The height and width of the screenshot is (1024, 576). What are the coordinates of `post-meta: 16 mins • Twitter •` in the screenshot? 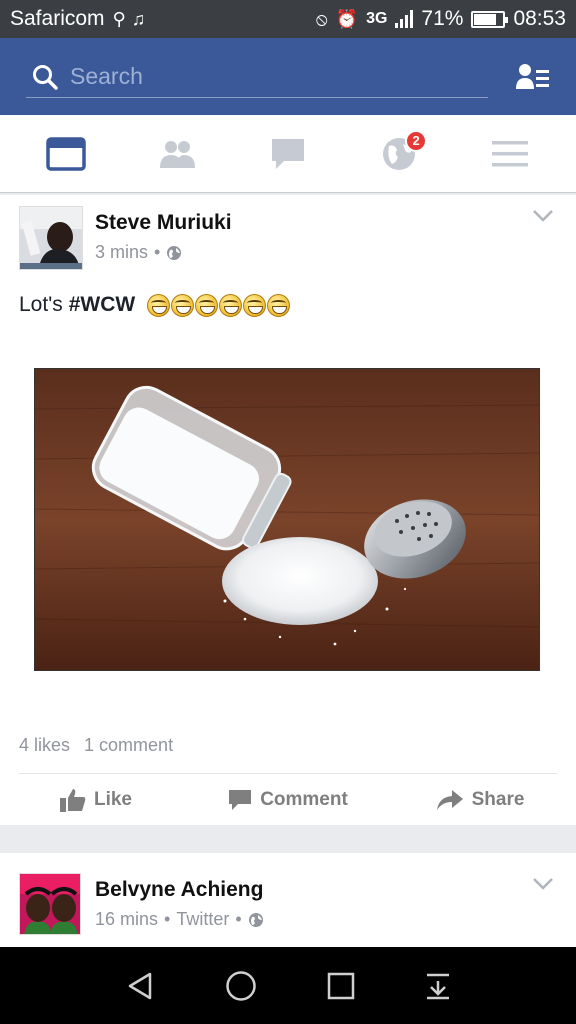 It's located at (179, 919).